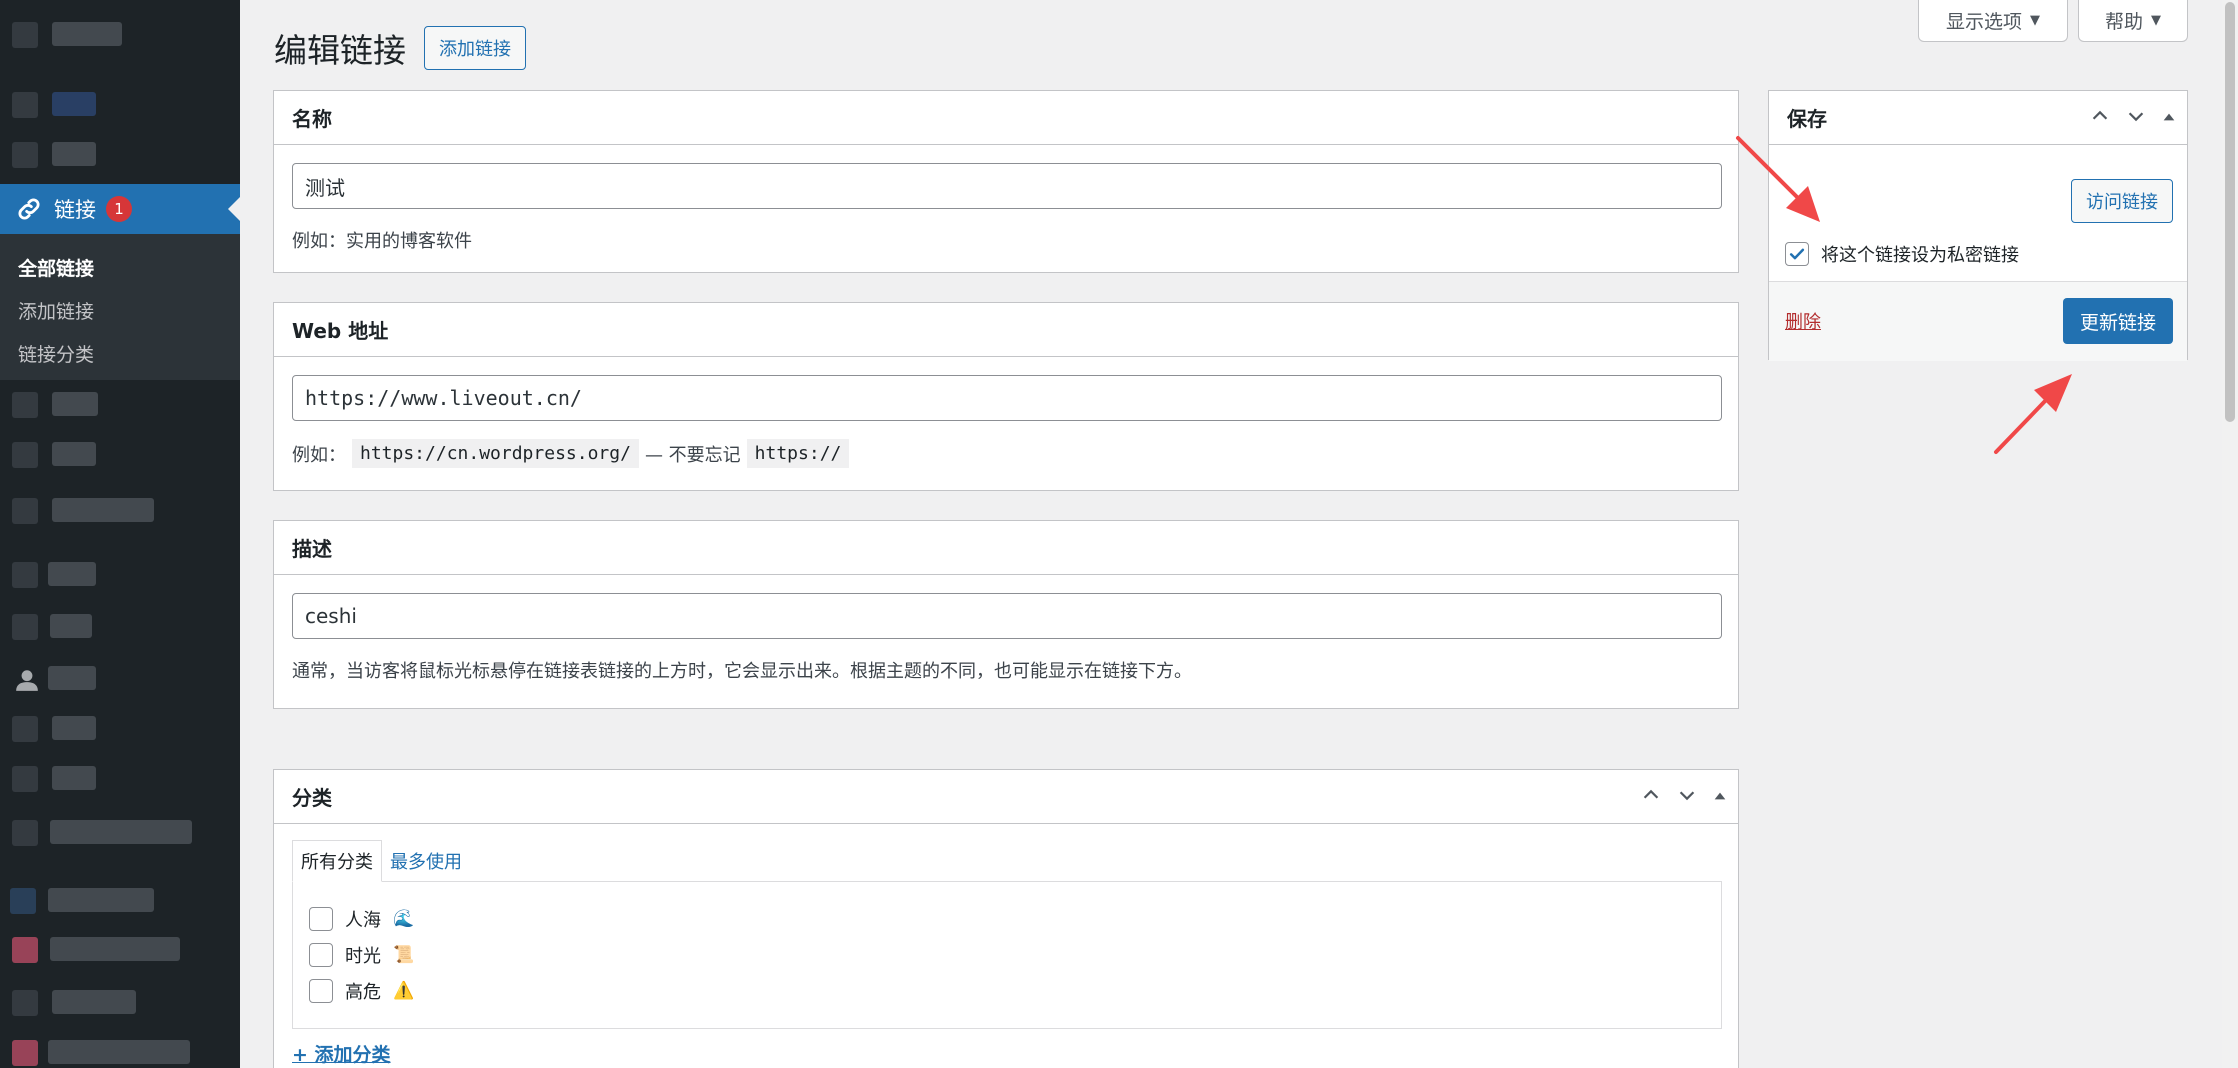  What do you see at coordinates (2033, 414) in the screenshot?
I see `annotation-arrow-icon` at bounding box center [2033, 414].